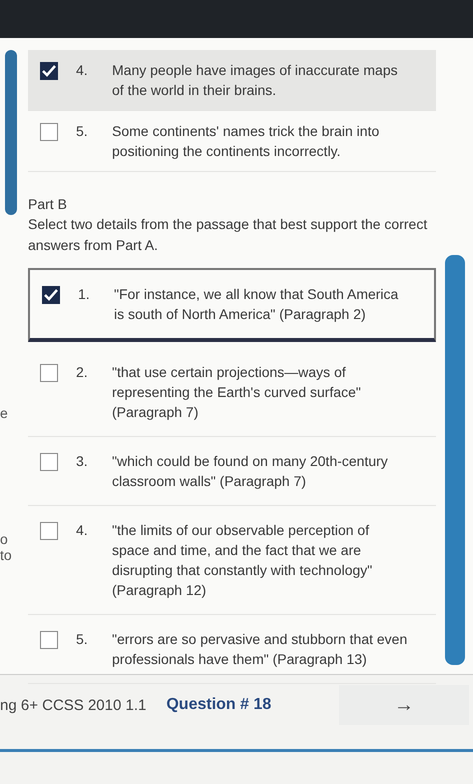 The width and height of the screenshot is (473, 784). I want to click on answer-option: 1. "For instance, we all know that South America is south of North America" (Paragraph 2), so click(232, 305).